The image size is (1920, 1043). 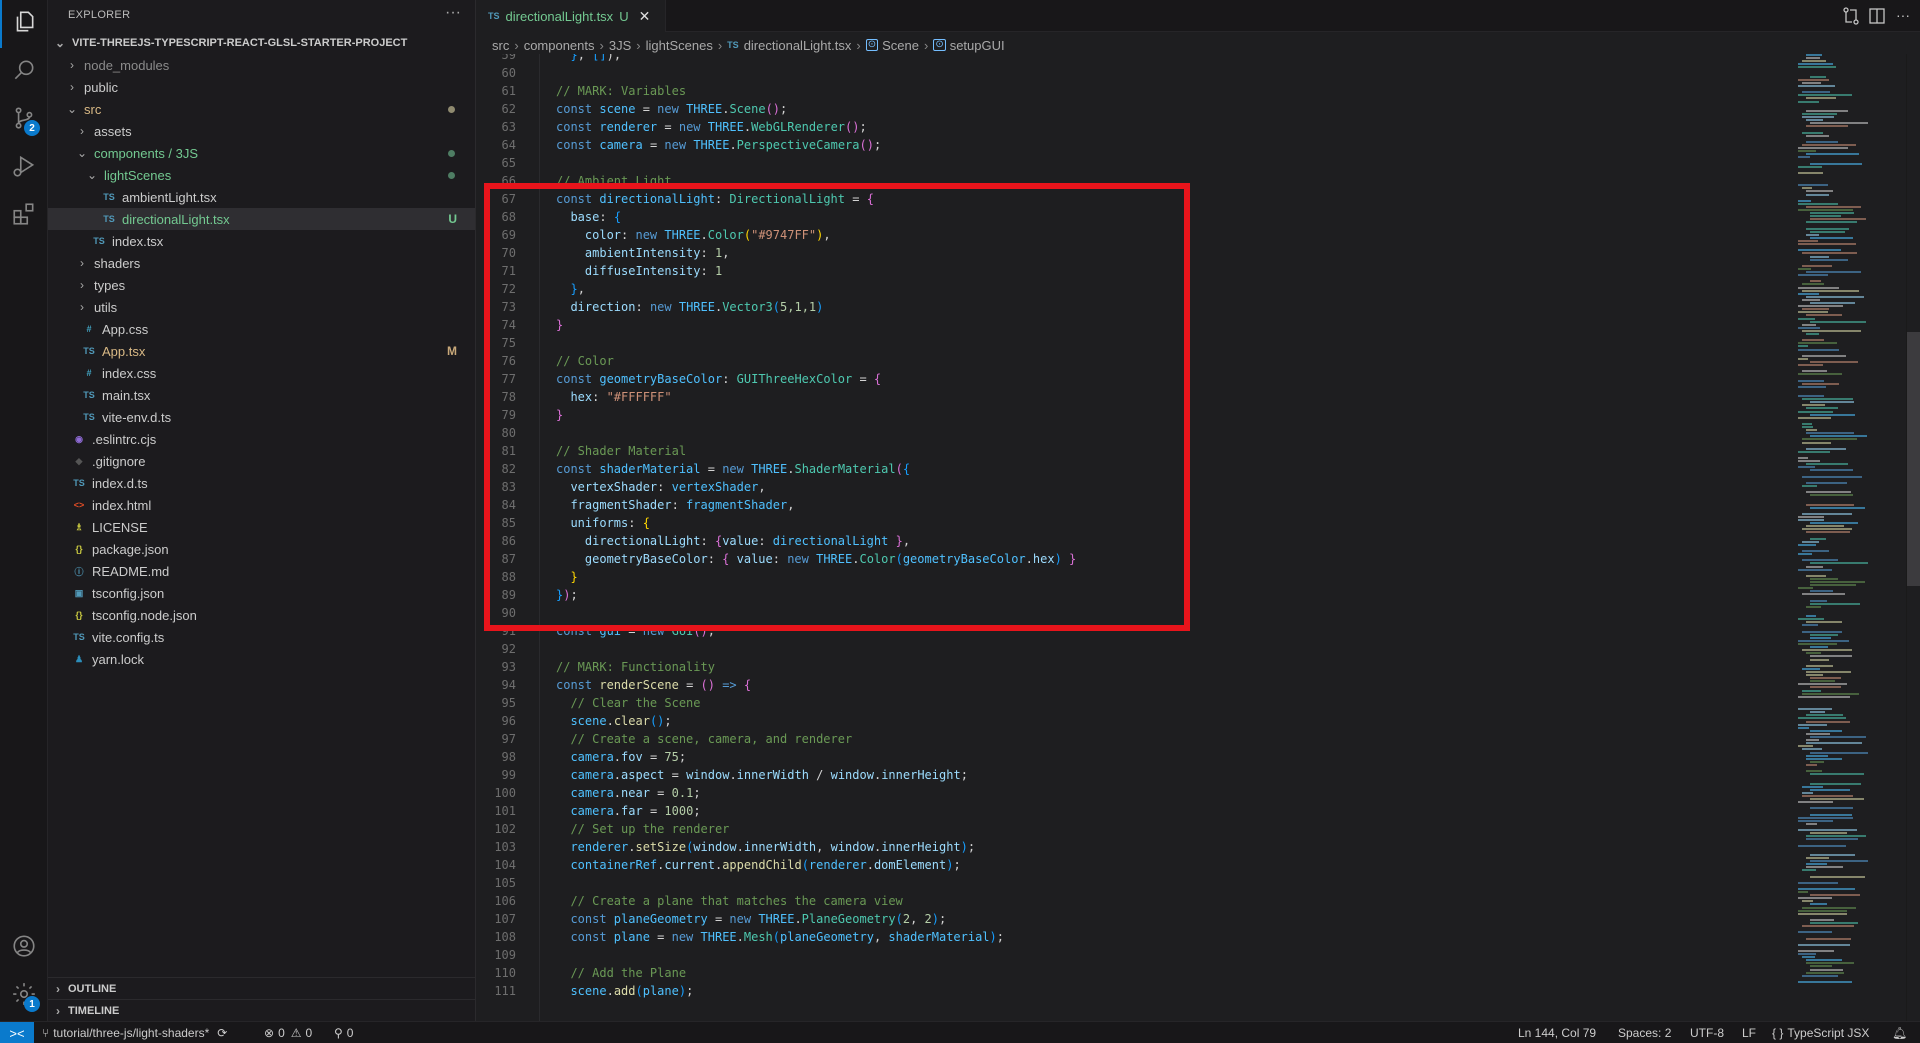 I want to click on end-of-line: LF, so click(x=1749, y=1032).